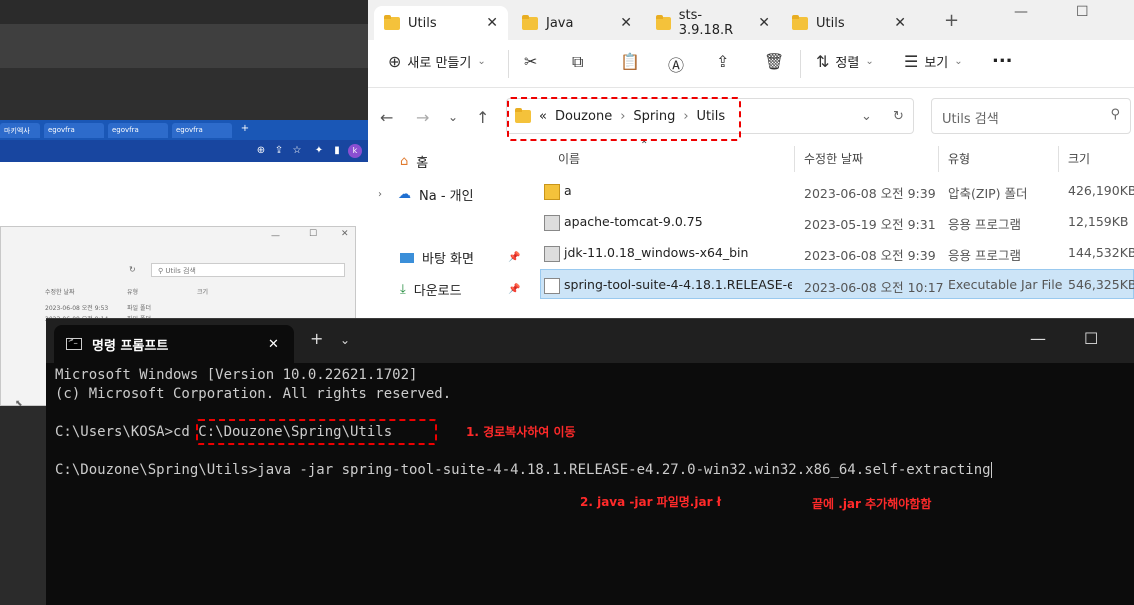  Describe the element at coordinates (184, 151) in the screenshot. I see `browser-address-bar: ⊕ ⇪ ☆ ✦ ▮ k` at that location.